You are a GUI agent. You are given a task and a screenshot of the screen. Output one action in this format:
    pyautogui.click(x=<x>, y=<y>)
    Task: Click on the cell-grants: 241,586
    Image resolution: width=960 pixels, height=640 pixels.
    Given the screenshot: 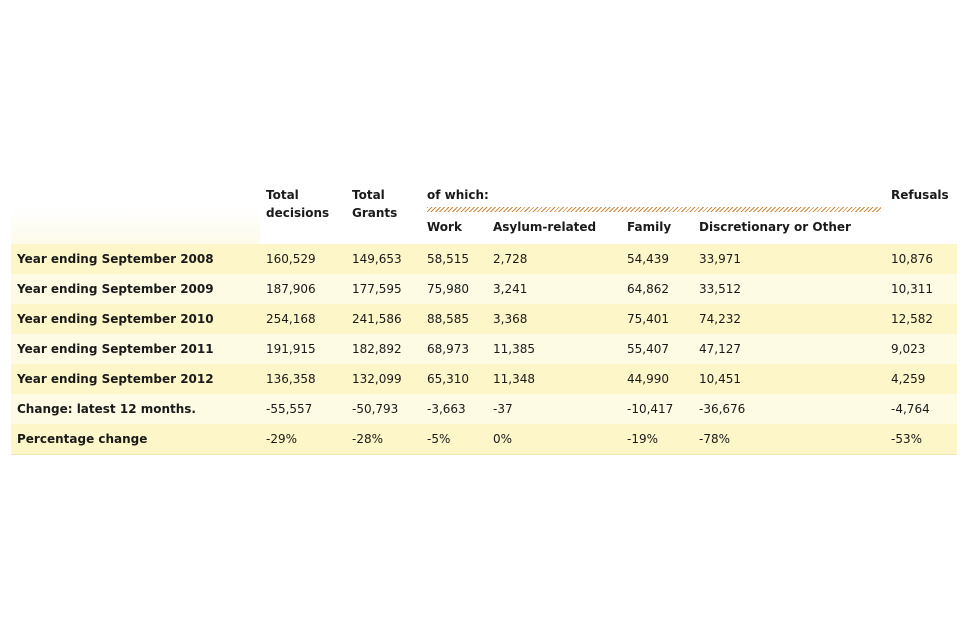 What is the action you would take?
    pyautogui.click(x=383, y=319)
    